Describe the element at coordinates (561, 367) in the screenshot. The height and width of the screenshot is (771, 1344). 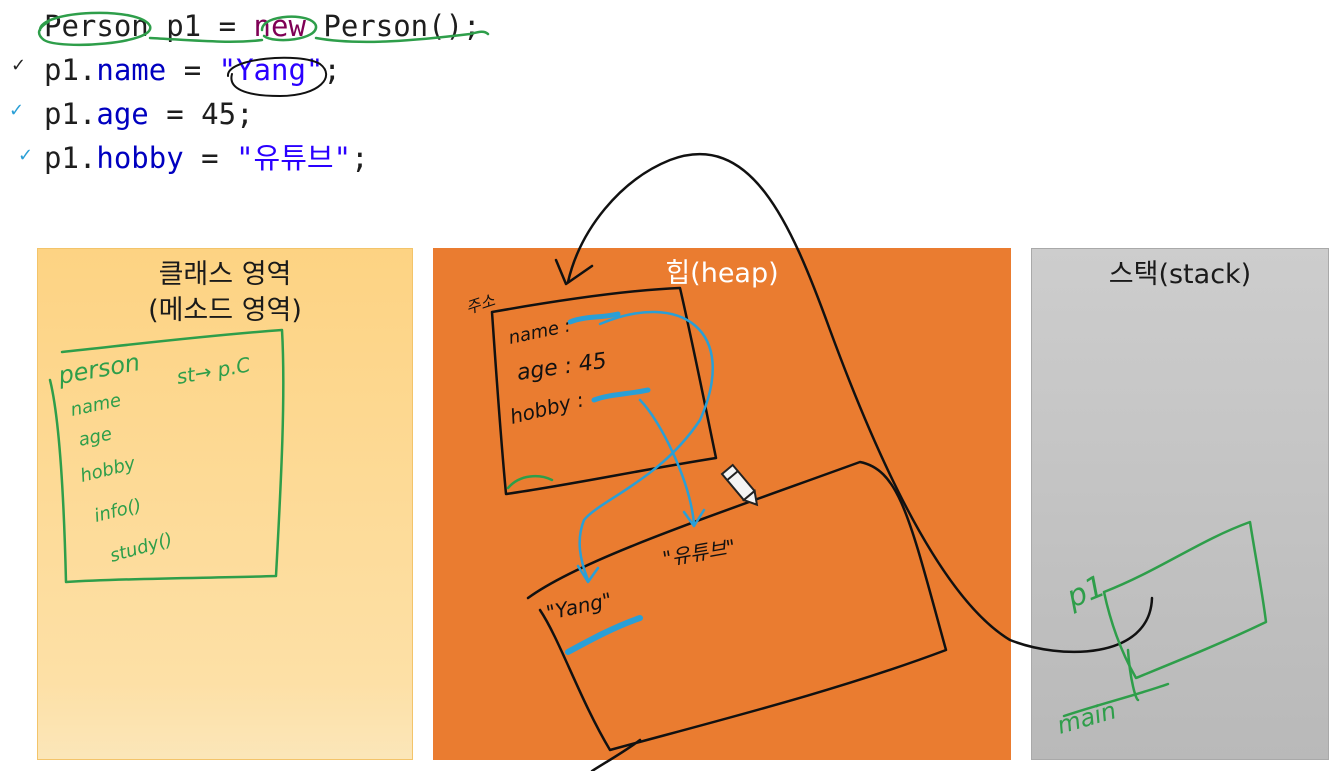
I see `heap-field-label: age : 45` at that location.